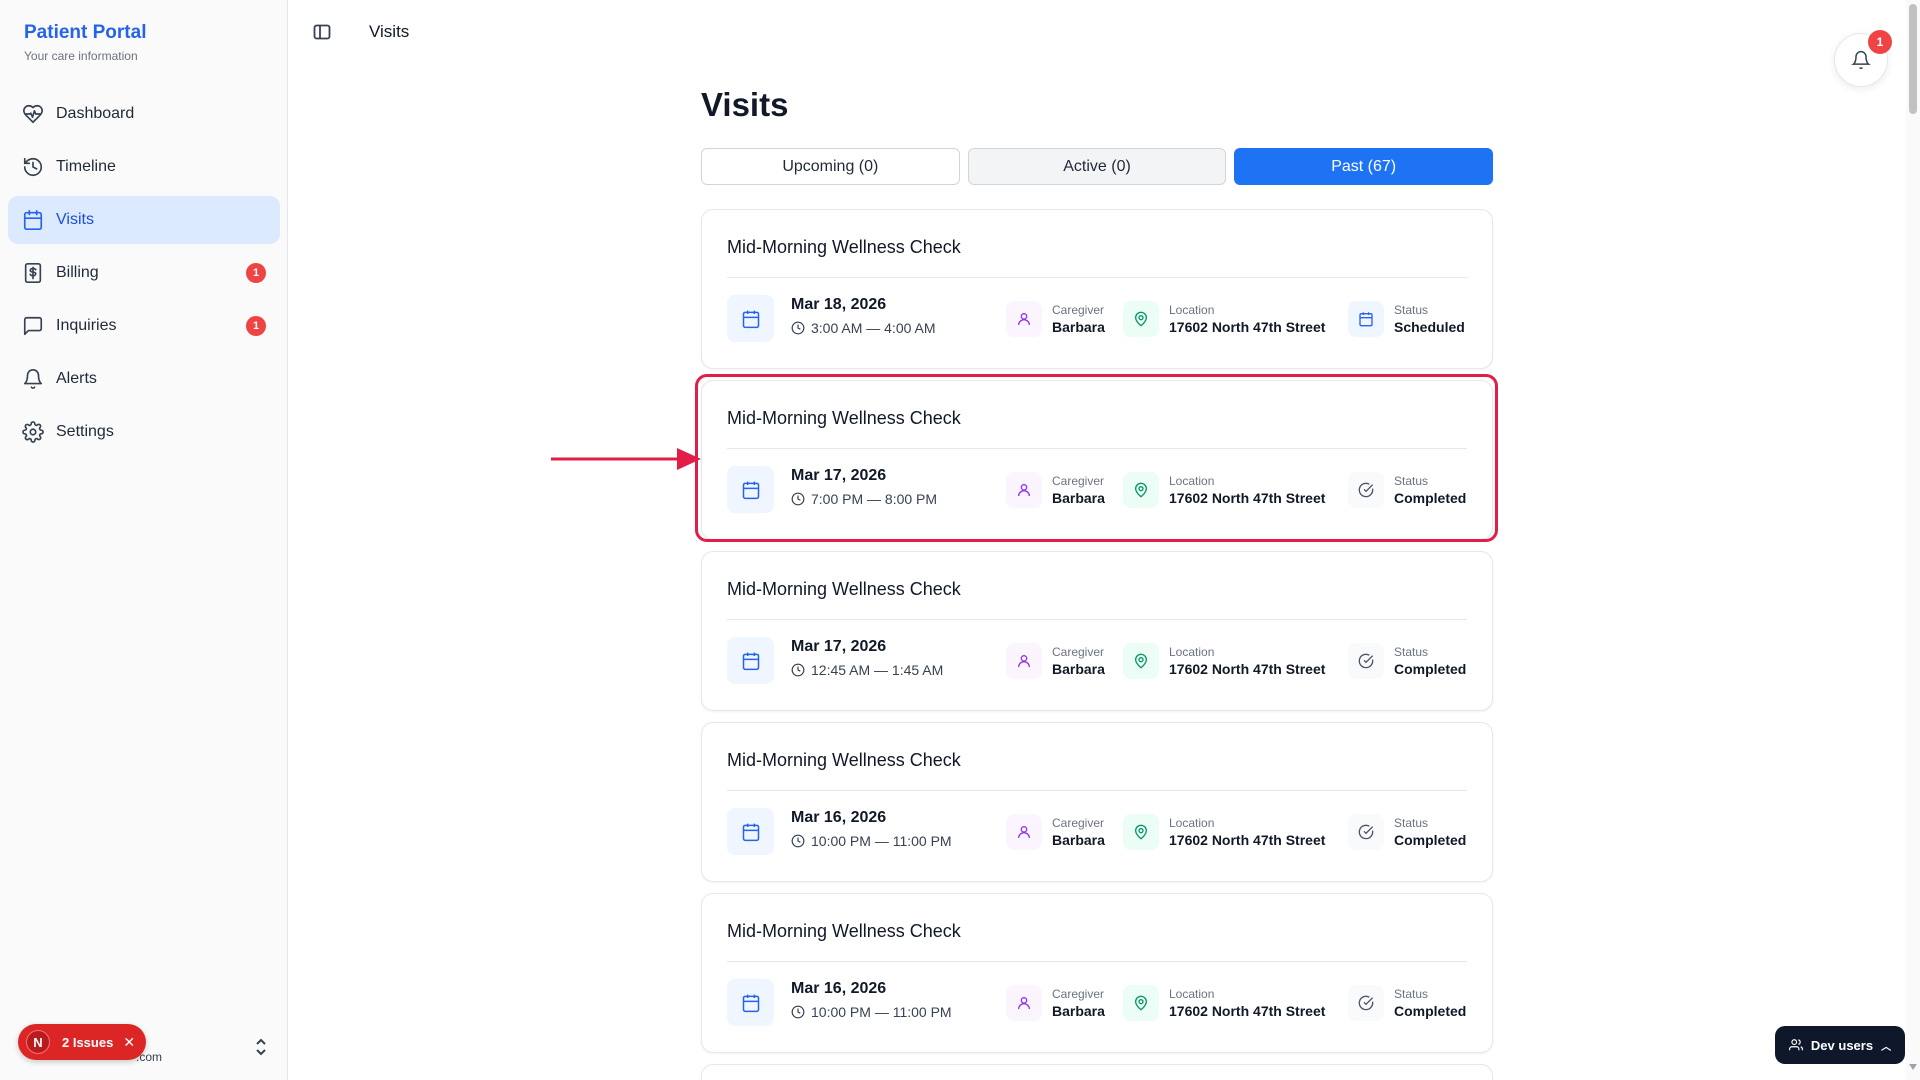  Describe the element at coordinates (873, 328) in the screenshot. I see `visit-time-text: 3:00 AM — 4:00 AM` at that location.